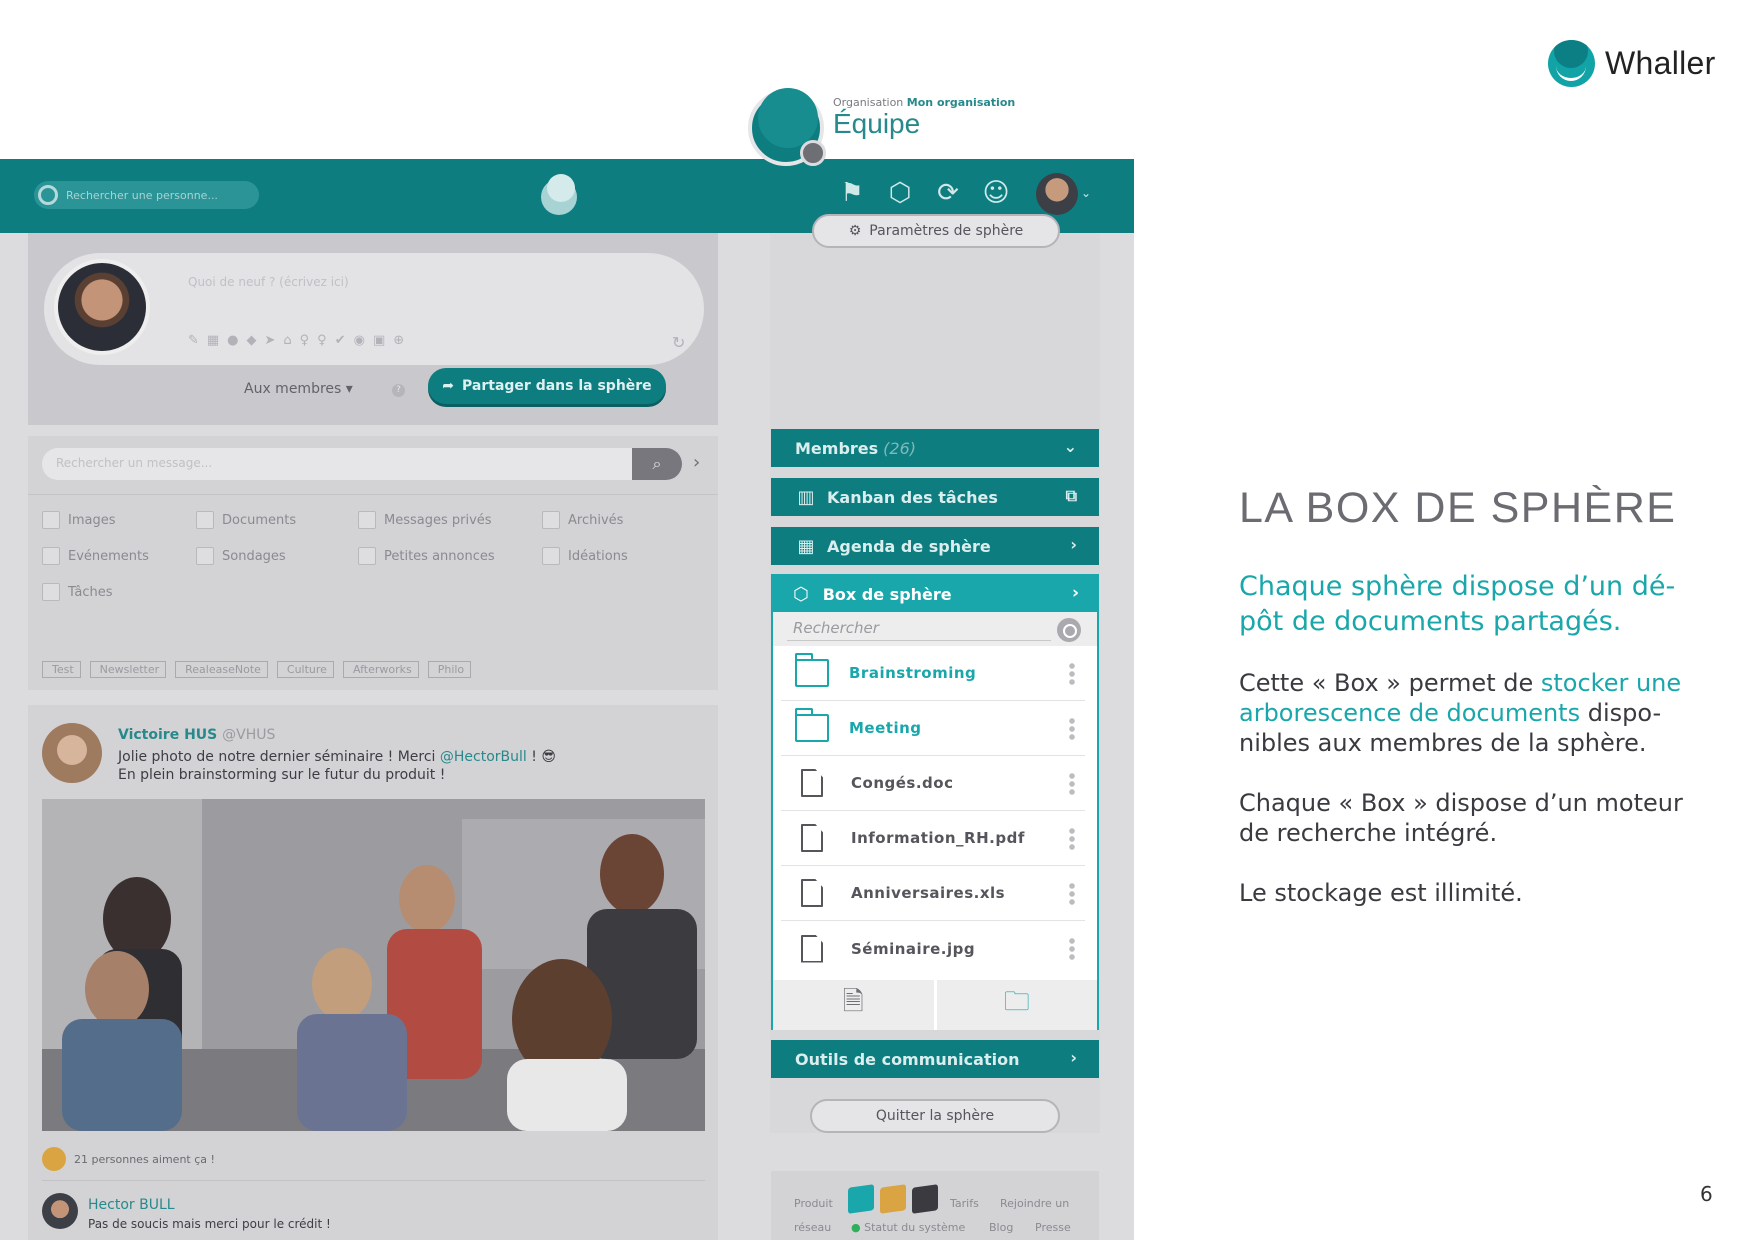  I want to click on box-search-placeholder: Rechercher, so click(836, 628).